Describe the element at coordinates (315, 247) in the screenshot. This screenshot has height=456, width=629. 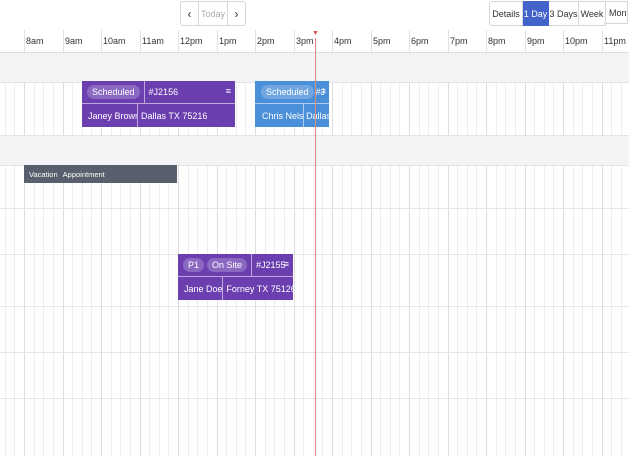
I see `current-time-line` at that location.